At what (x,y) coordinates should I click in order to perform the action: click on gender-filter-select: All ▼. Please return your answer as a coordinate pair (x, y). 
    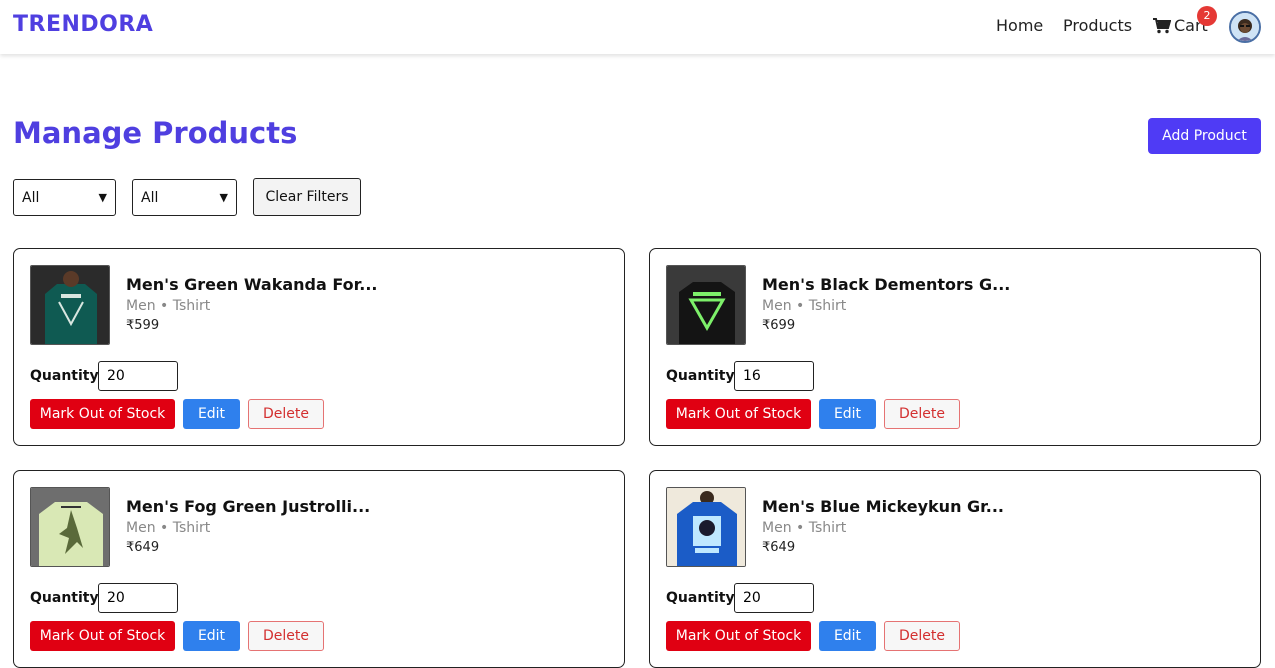
    Looking at the image, I should click on (64, 197).